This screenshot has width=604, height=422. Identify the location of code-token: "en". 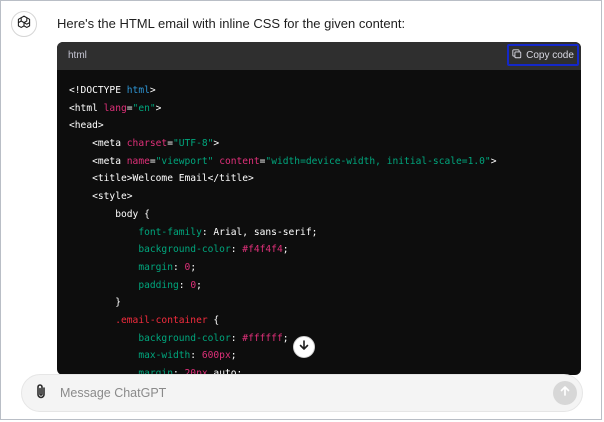
(144, 108).